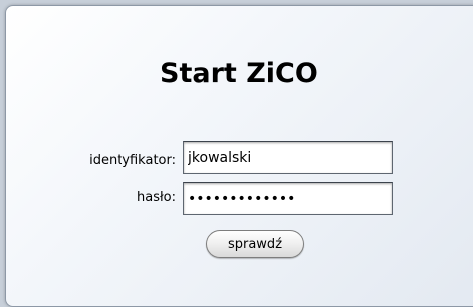 The width and height of the screenshot is (473, 307). Describe the element at coordinates (156, 197) in the screenshot. I see `password-label: hasło:` at that location.